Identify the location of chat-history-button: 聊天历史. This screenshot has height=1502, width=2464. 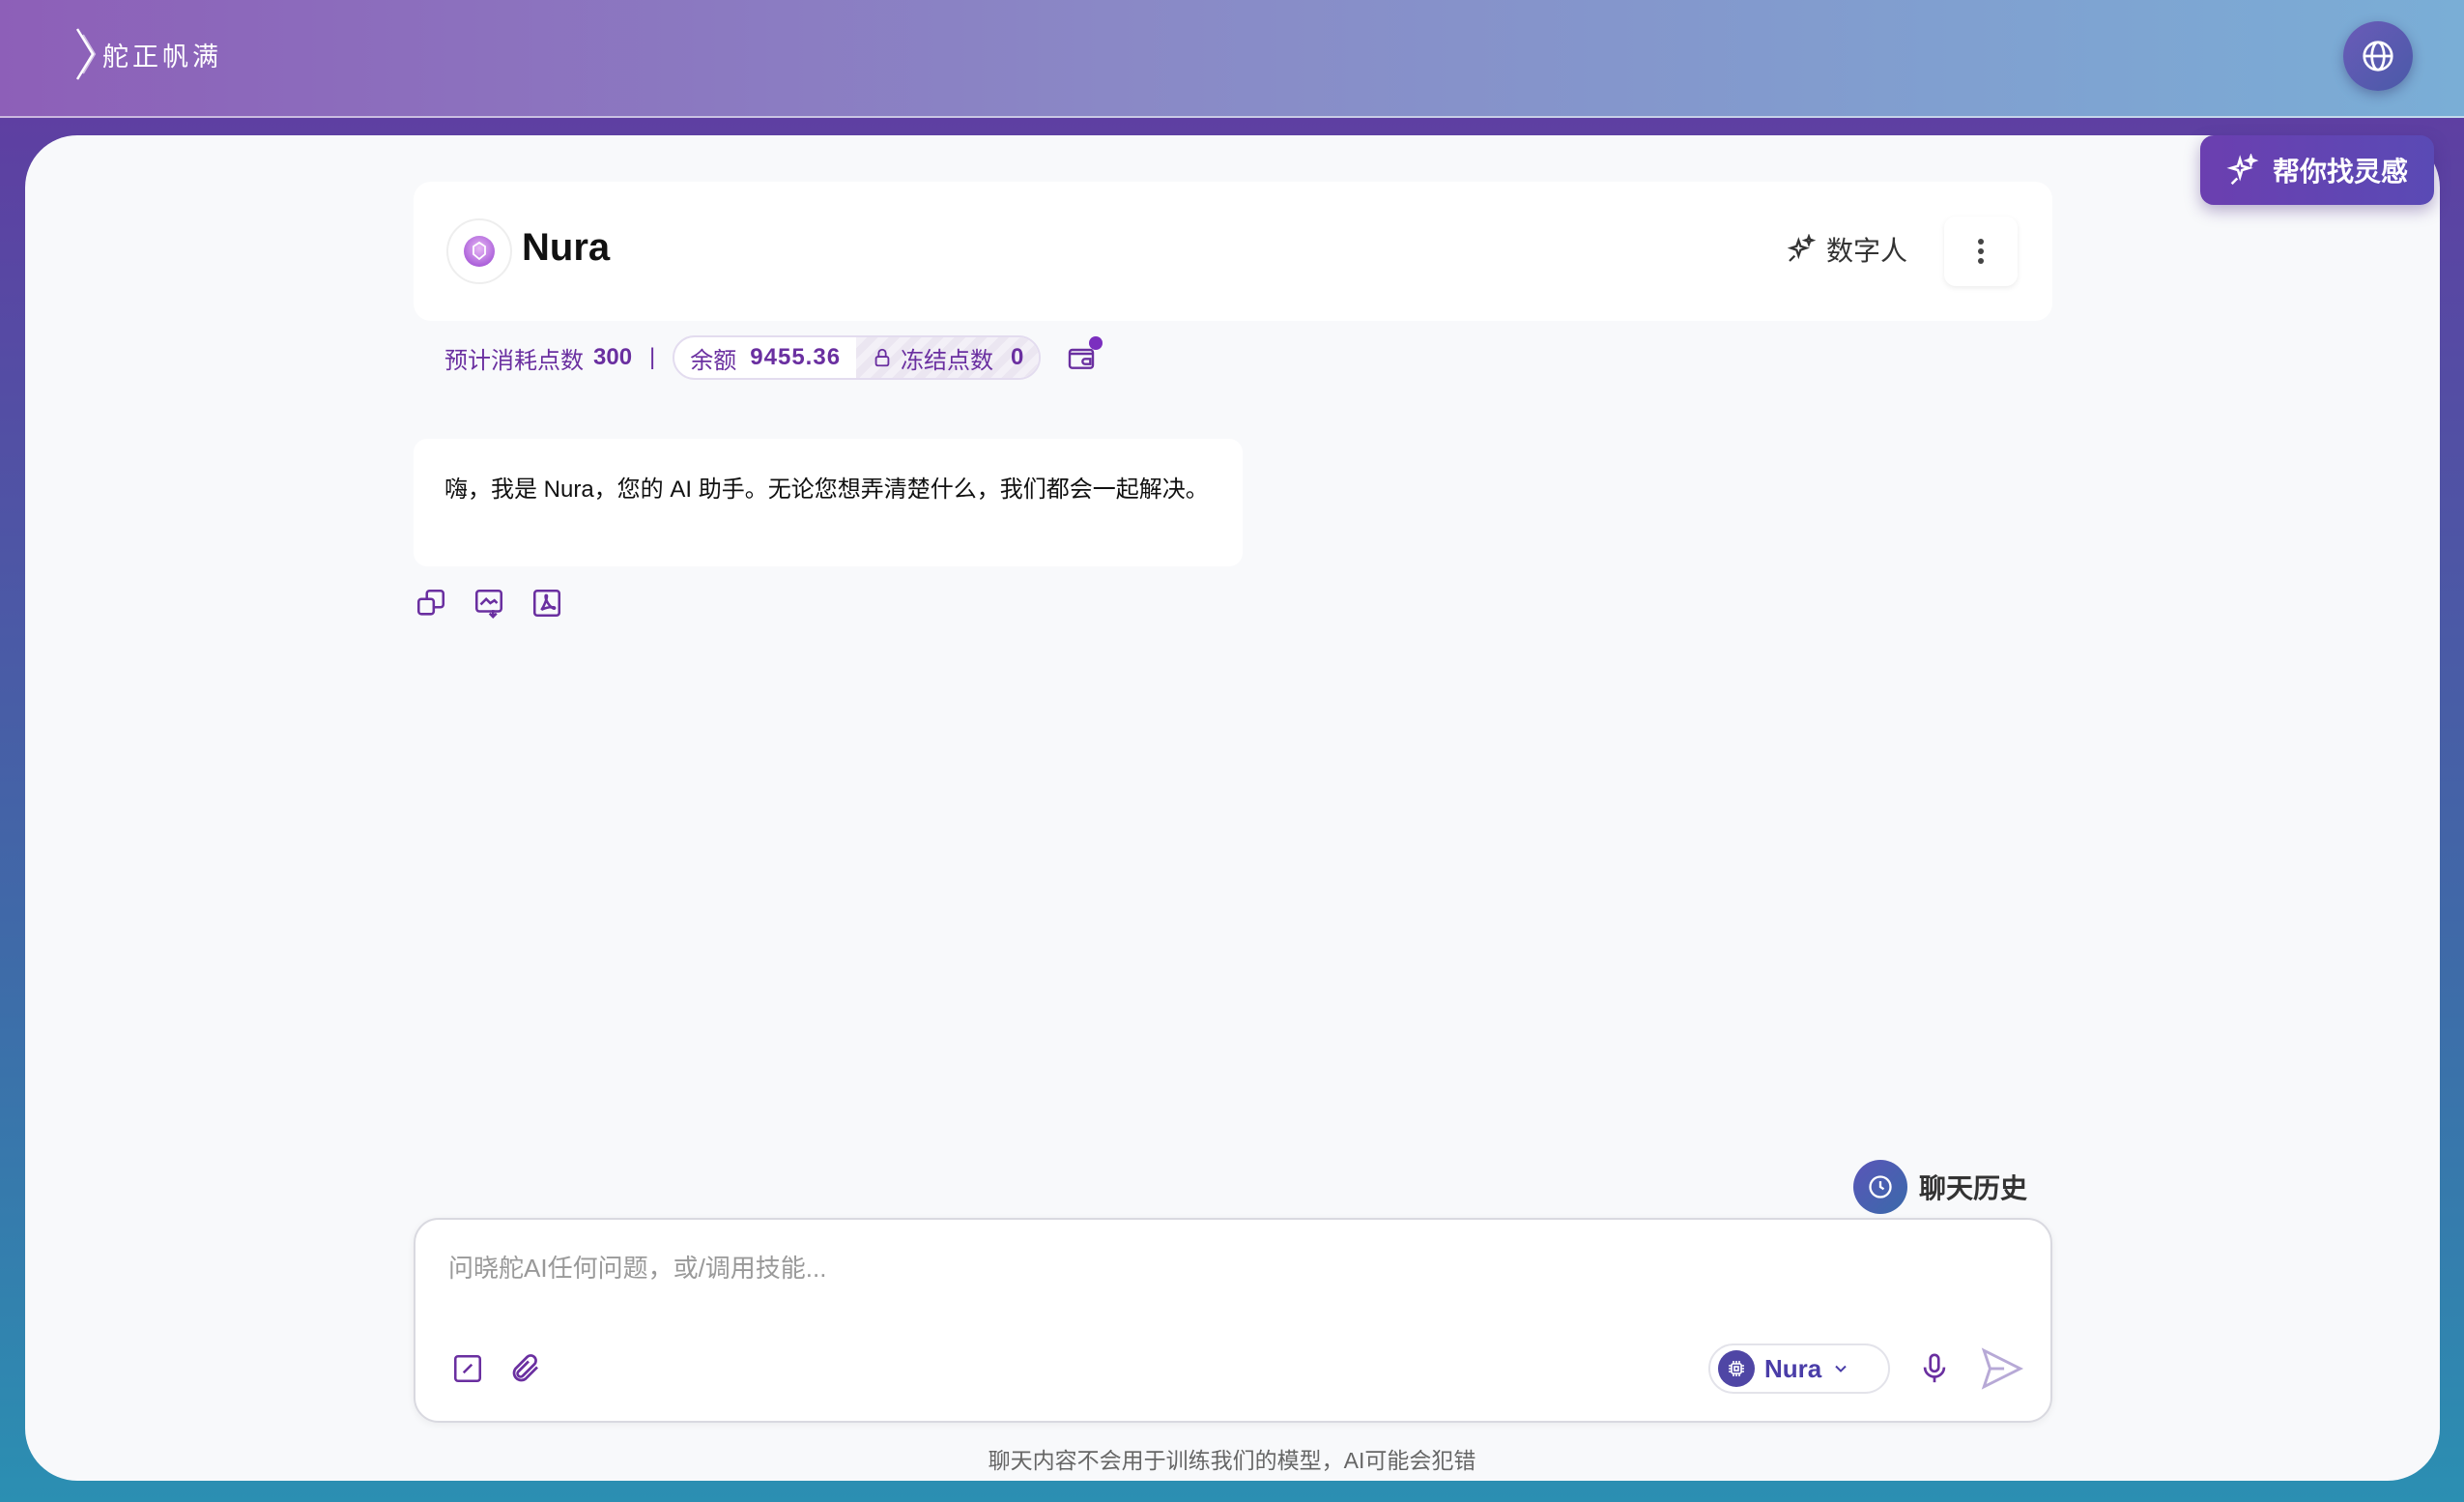
(1940, 1187).